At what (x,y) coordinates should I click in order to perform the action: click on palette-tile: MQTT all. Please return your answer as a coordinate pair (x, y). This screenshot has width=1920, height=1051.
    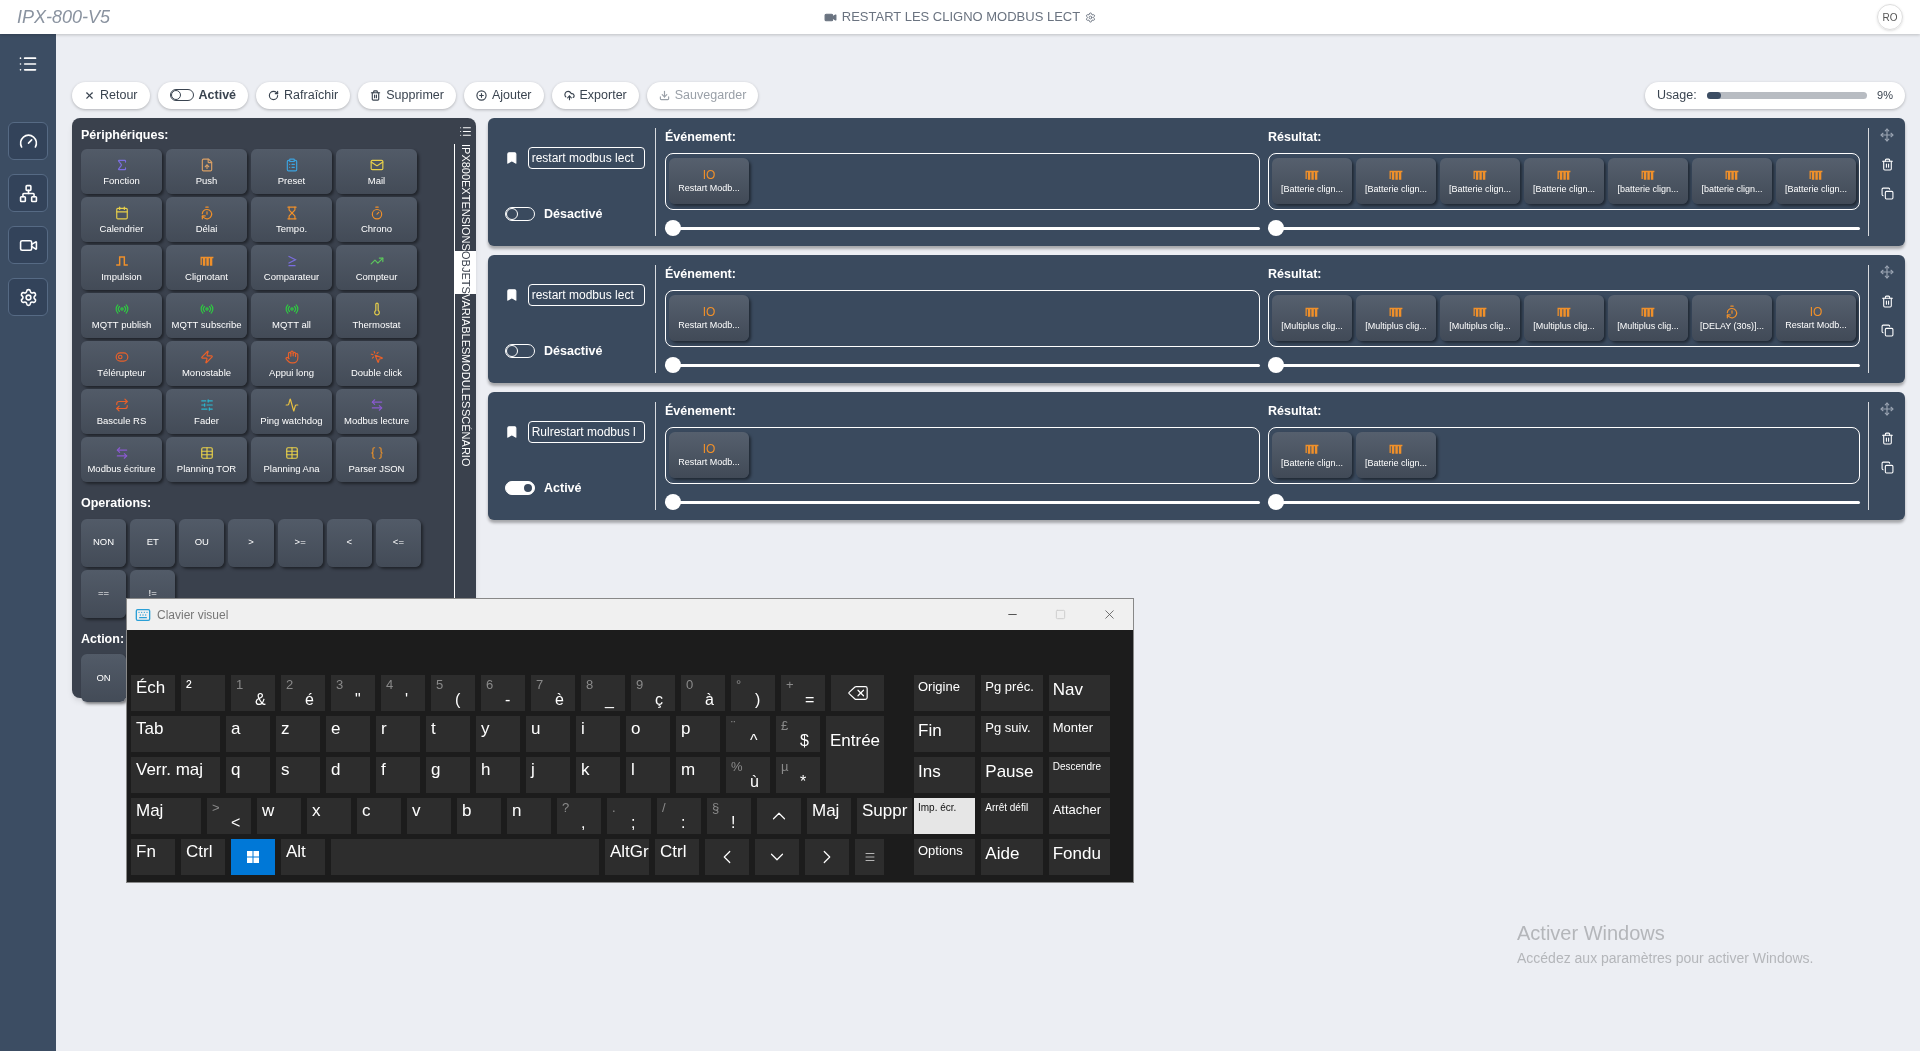
    Looking at the image, I should click on (291, 315).